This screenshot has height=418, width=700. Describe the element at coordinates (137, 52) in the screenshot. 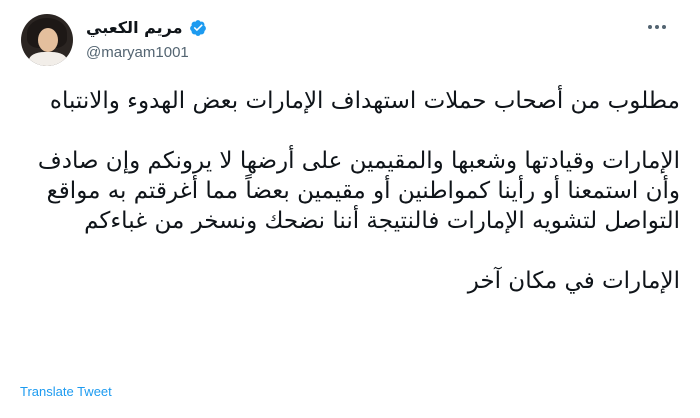

I see `author-handle: @maryam1001` at that location.